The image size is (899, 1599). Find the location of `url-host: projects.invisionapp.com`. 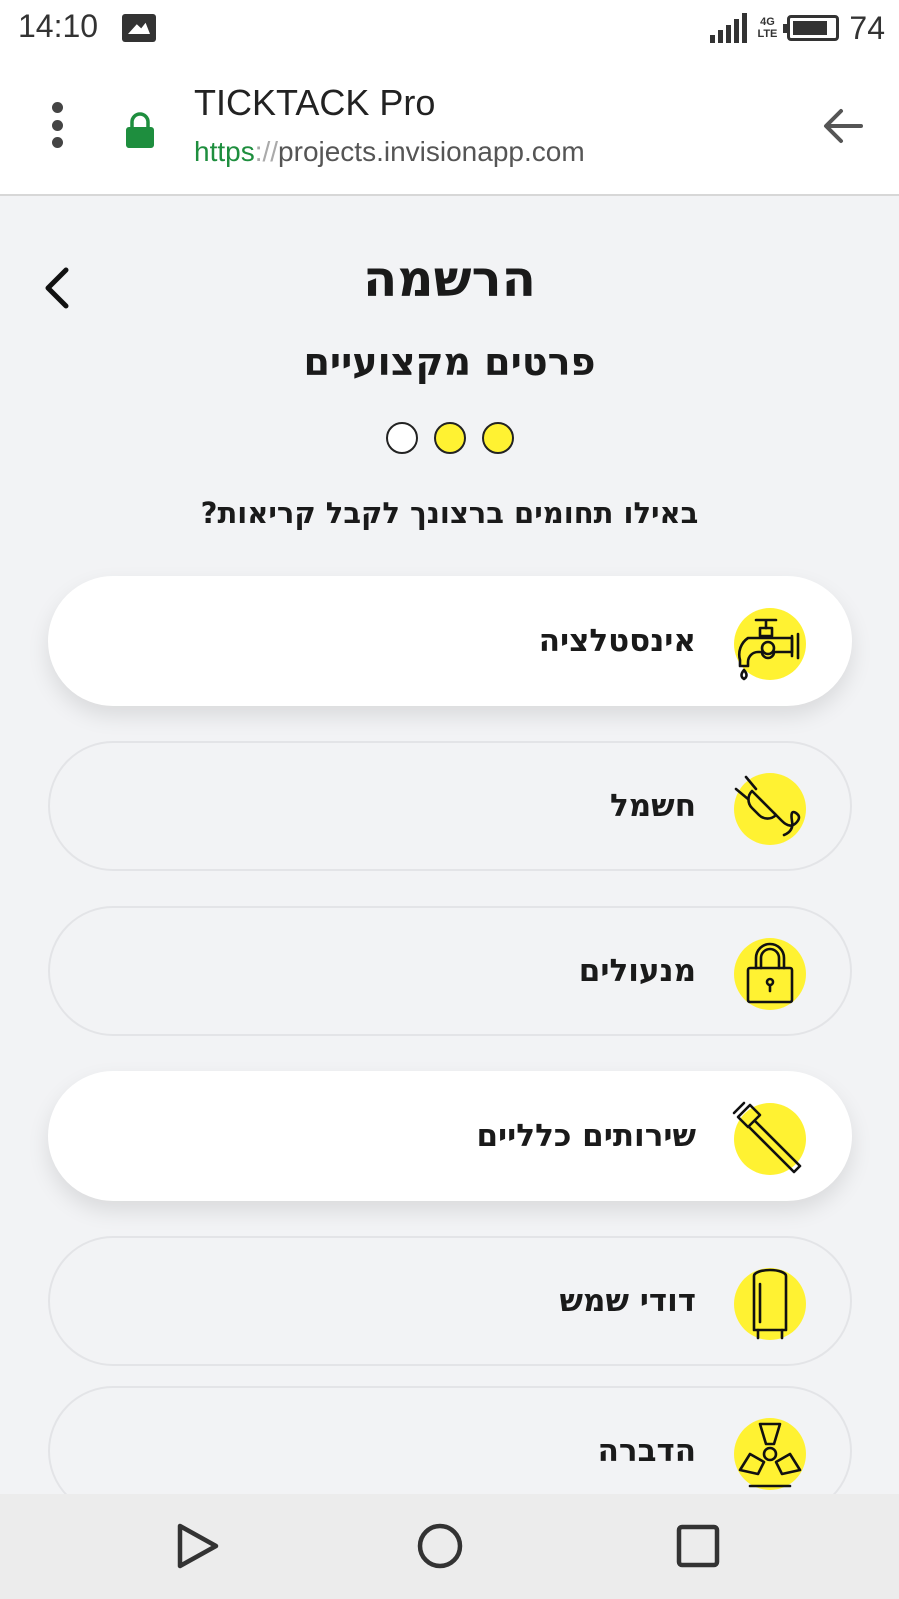

url-host: projects.invisionapp.com is located at coordinates (431, 151).